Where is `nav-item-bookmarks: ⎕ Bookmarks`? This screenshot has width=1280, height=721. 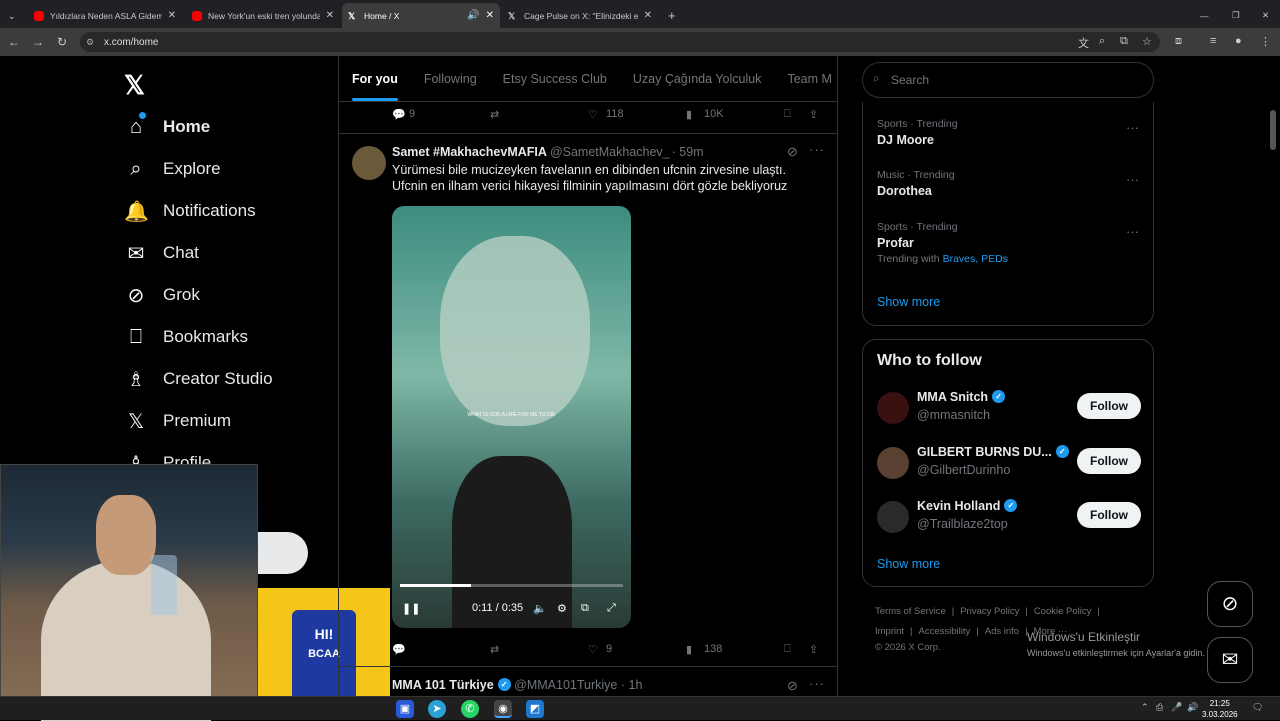 nav-item-bookmarks: ⎕ Bookmarks is located at coordinates (186, 337).